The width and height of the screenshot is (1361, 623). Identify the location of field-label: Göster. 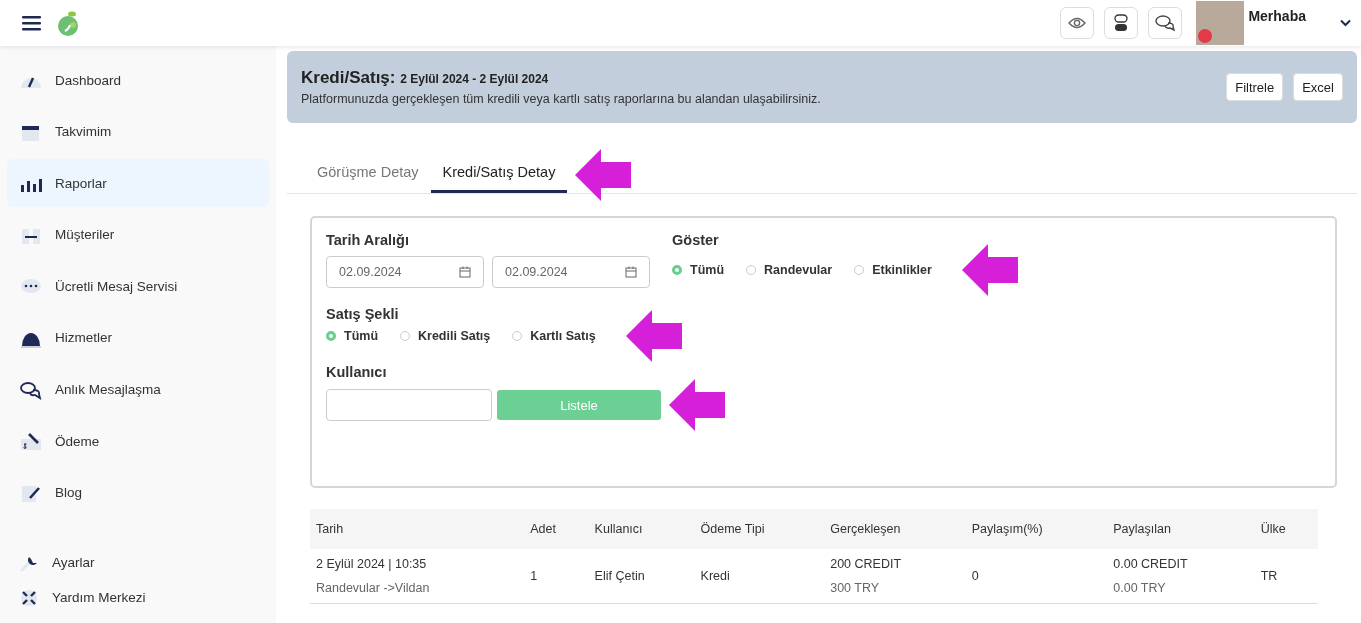
(696, 240).